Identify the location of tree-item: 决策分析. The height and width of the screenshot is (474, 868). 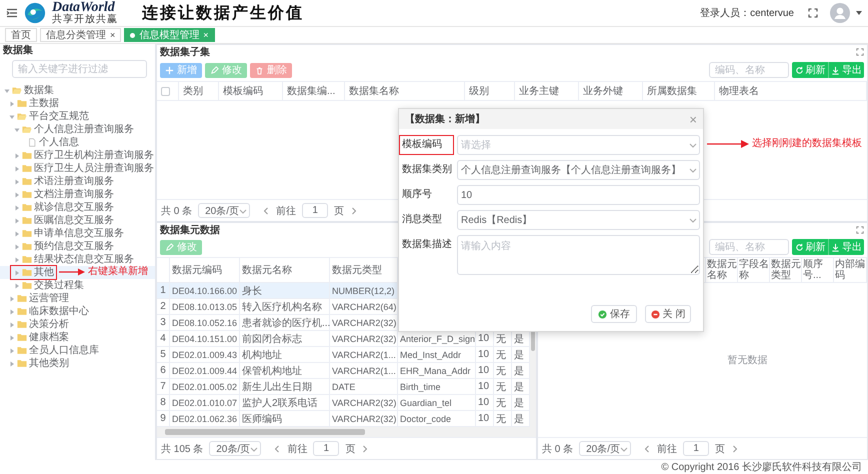
(77, 324).